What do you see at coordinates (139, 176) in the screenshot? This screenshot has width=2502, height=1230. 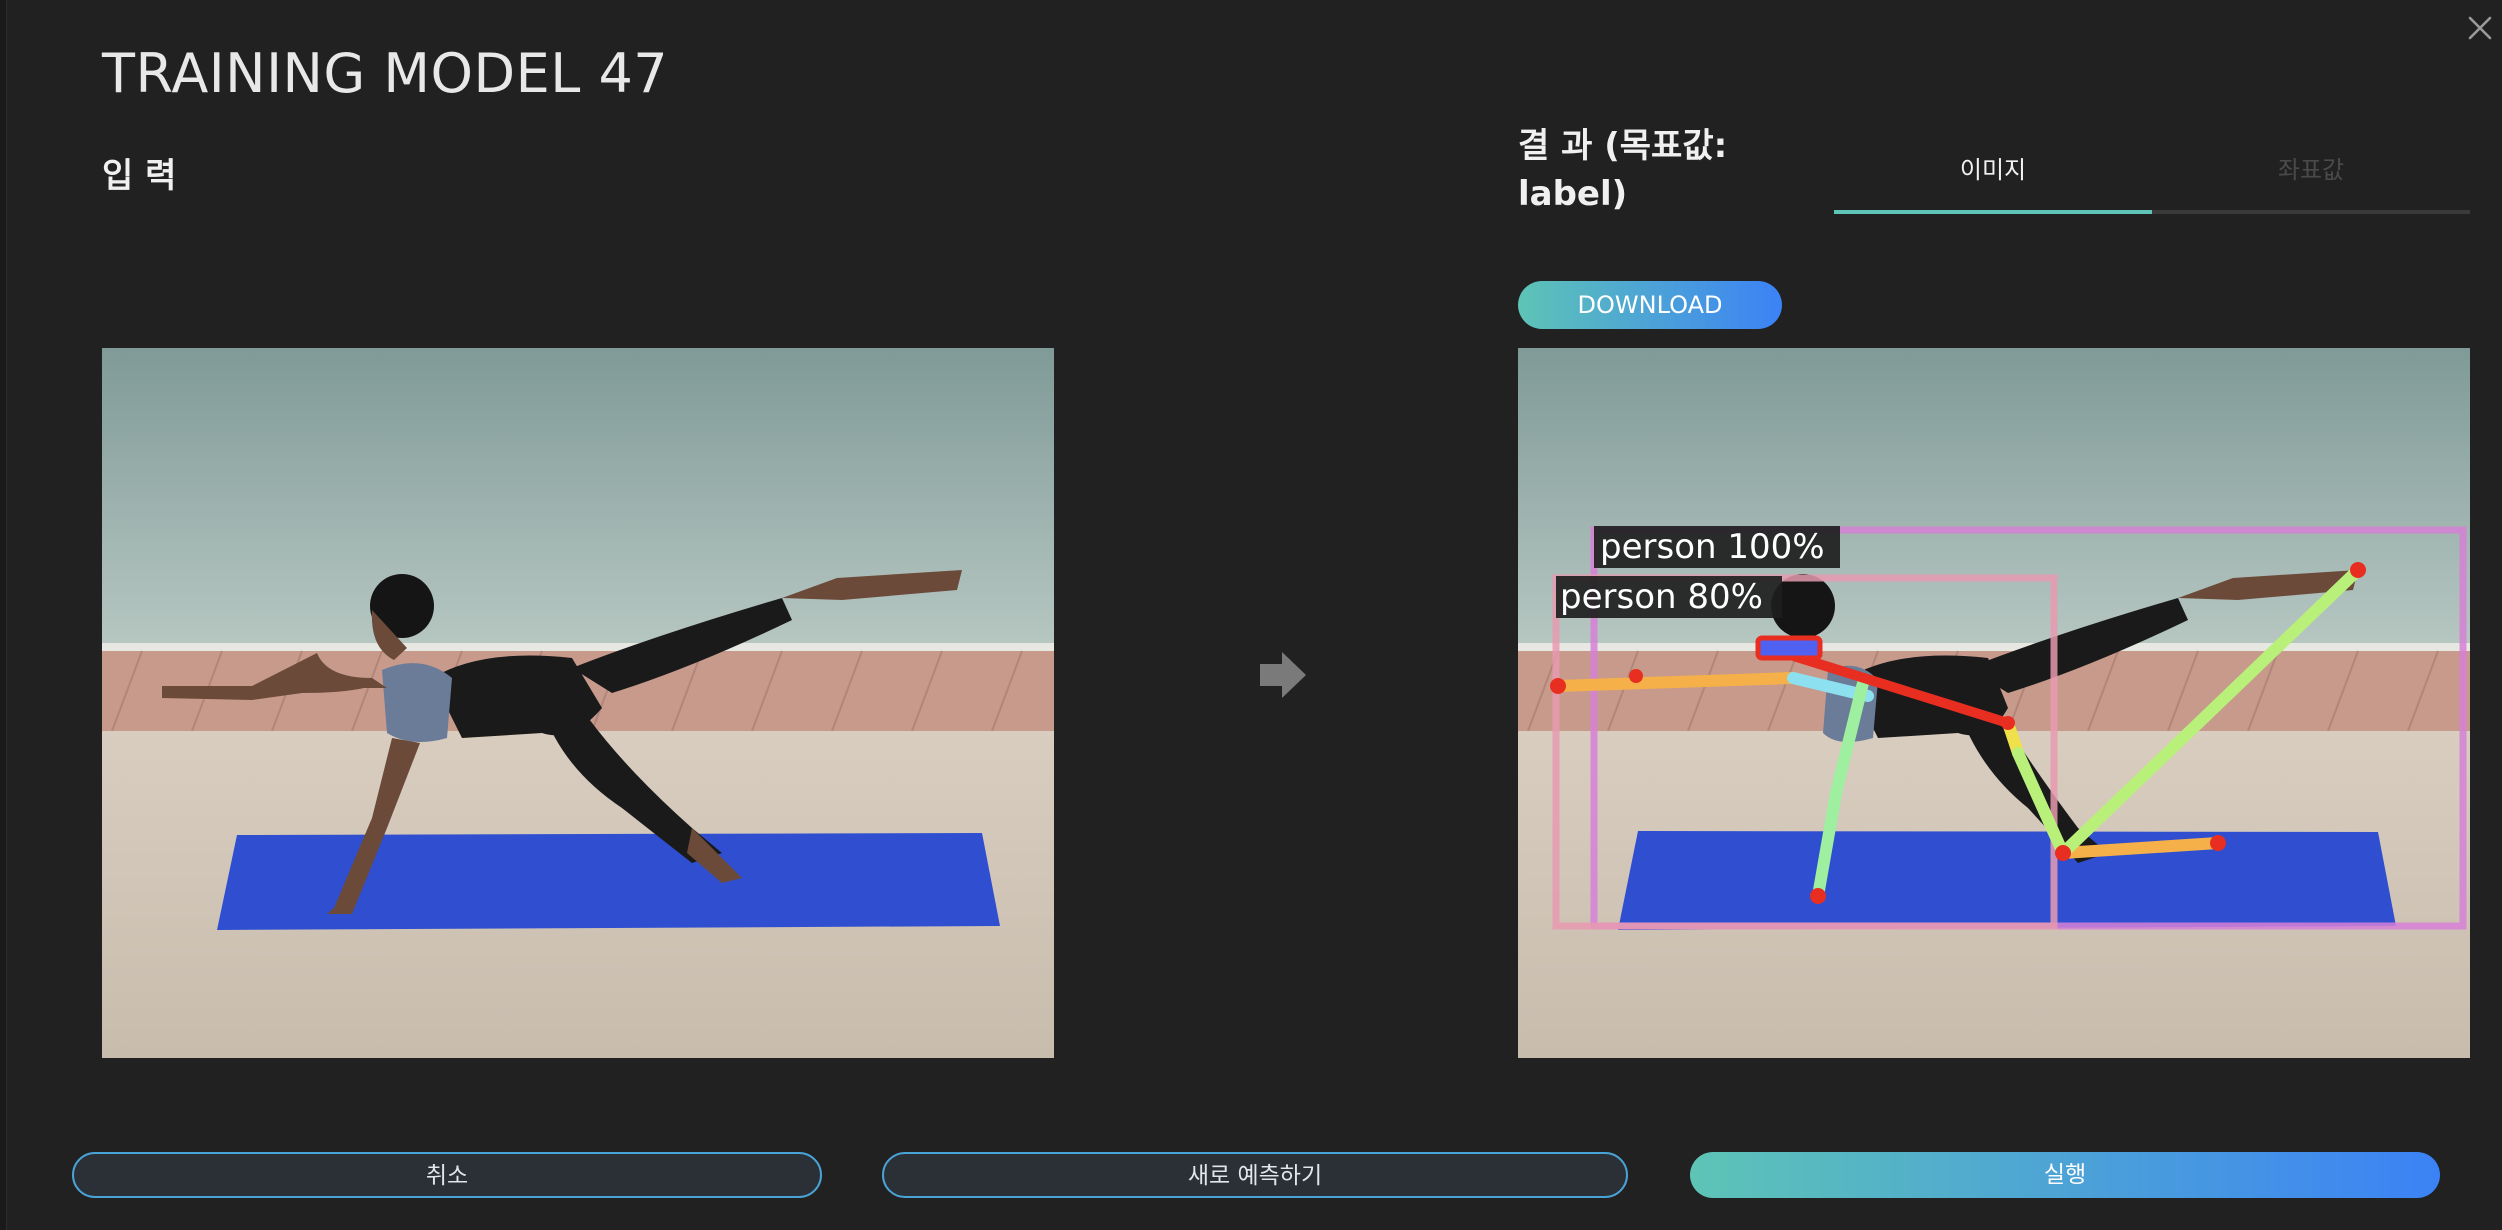 I see `input-section-label: 입 력` at bounding box center [139, 176].